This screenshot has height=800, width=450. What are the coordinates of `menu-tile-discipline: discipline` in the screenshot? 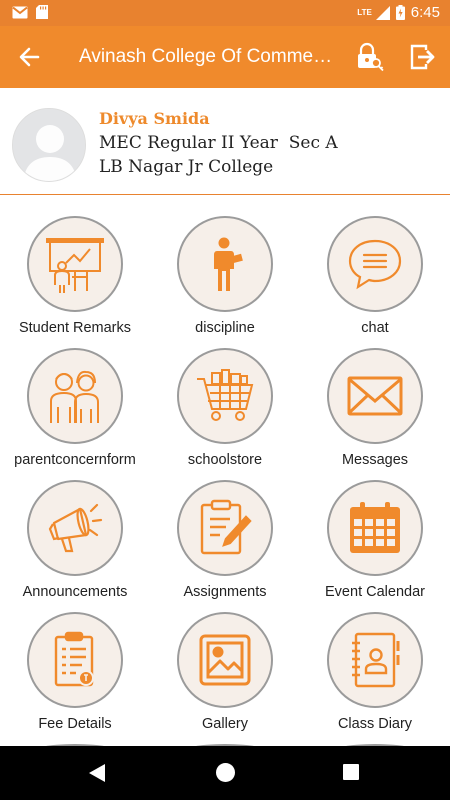 It's located at (225, 266).